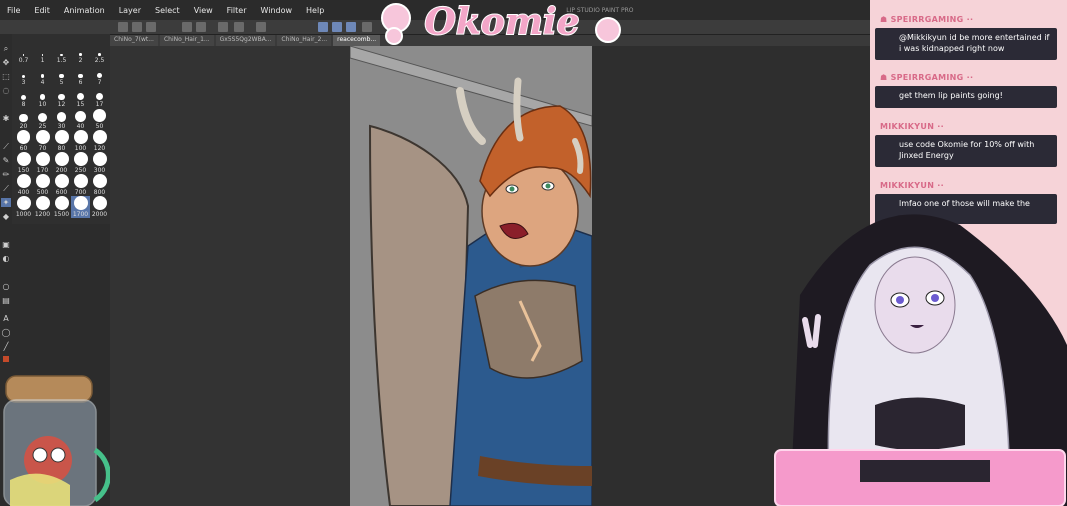 Image resolution: width=1067 pixels, height=506 pixels. What do you see at coordinates (84, 10) in the screenshot?
I see `menu-animation: Animation` at bounding box center [84, 10].